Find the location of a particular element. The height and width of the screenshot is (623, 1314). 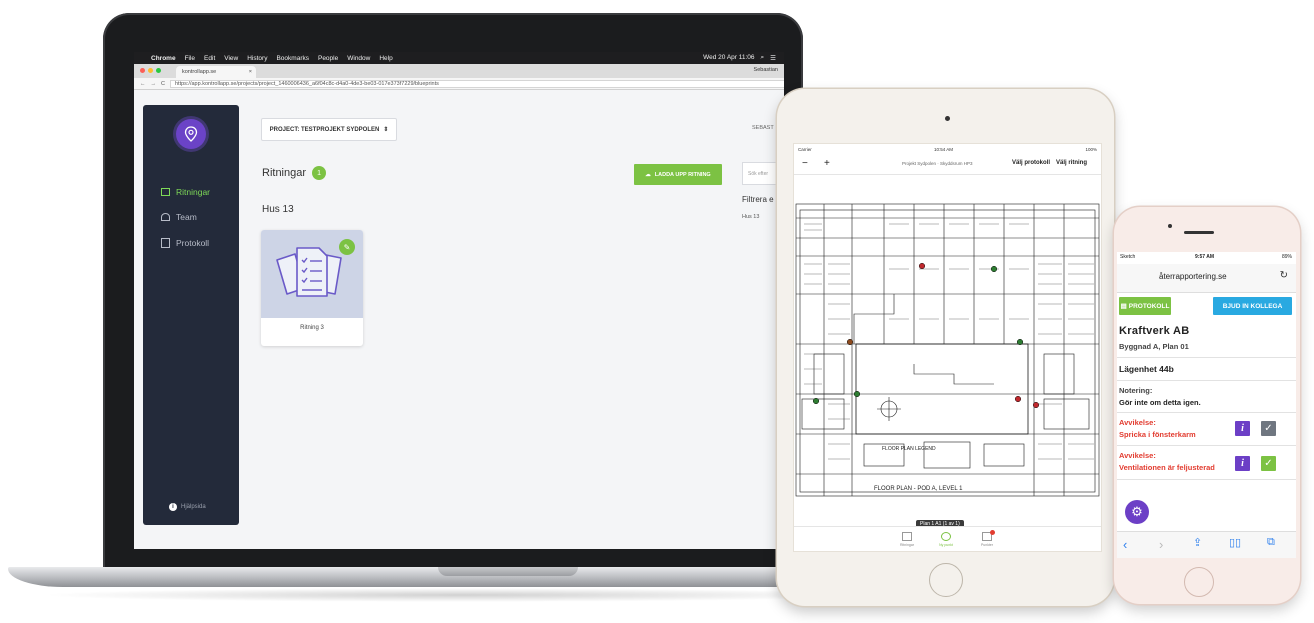

upload-button-label: LADDA UPP RITNING is located at coordinates (682, 174).